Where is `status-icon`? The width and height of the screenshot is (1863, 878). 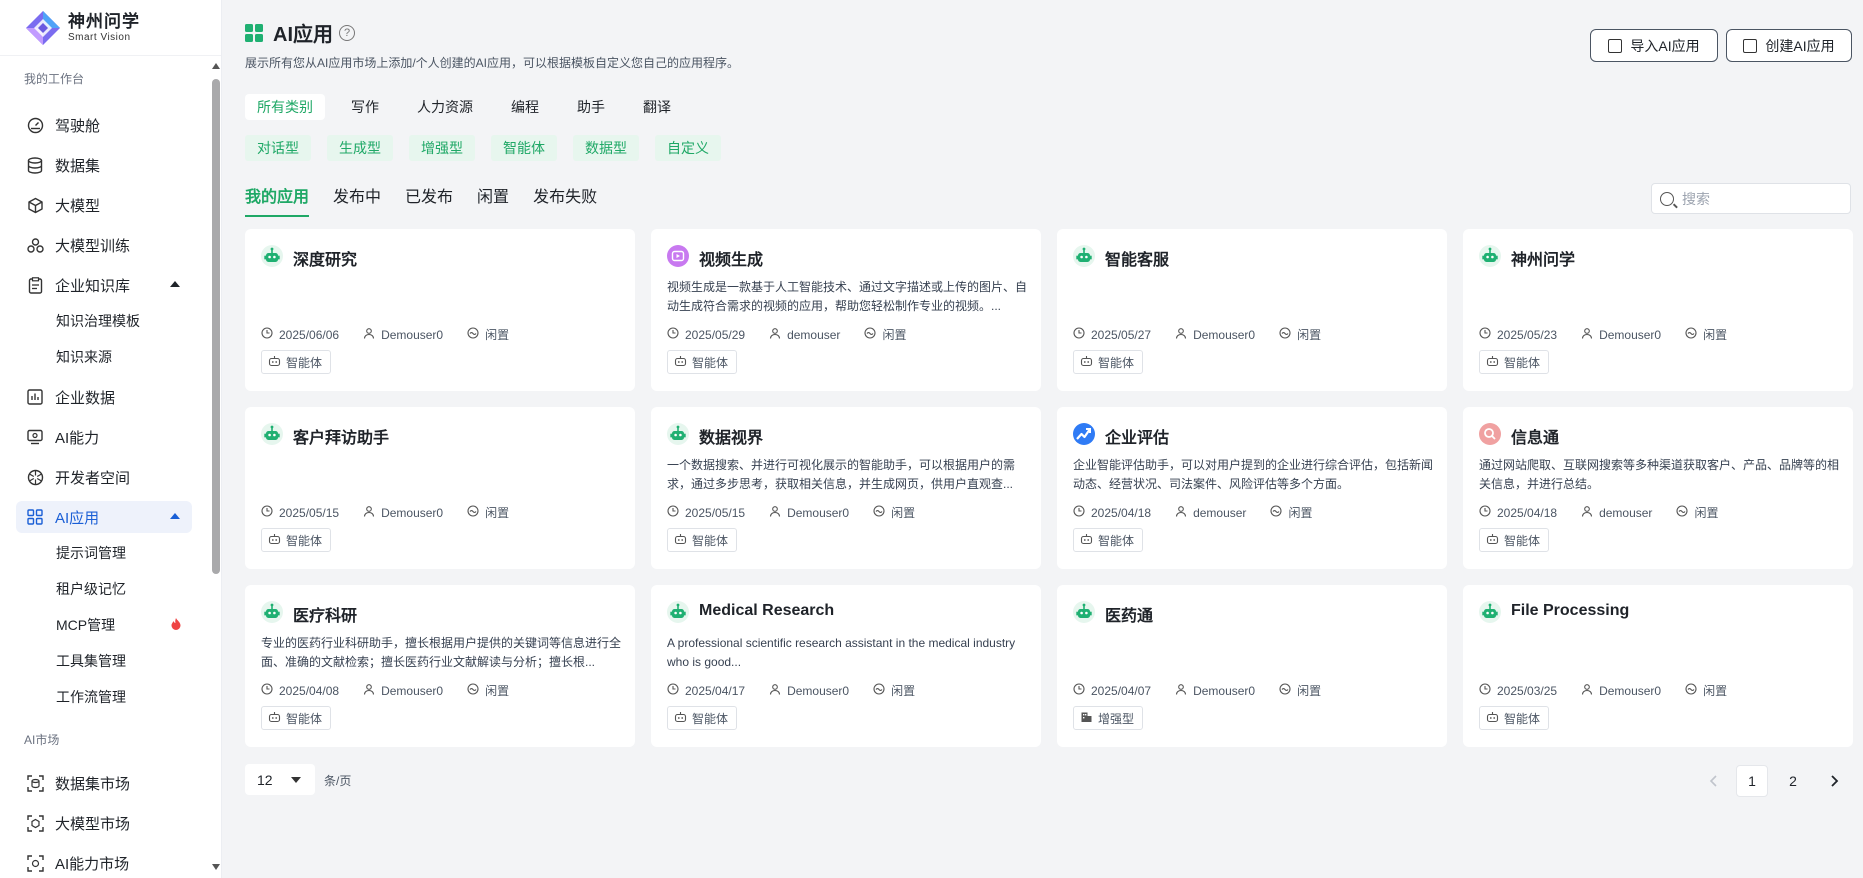 status-icon is located at coordinates (476, 690).